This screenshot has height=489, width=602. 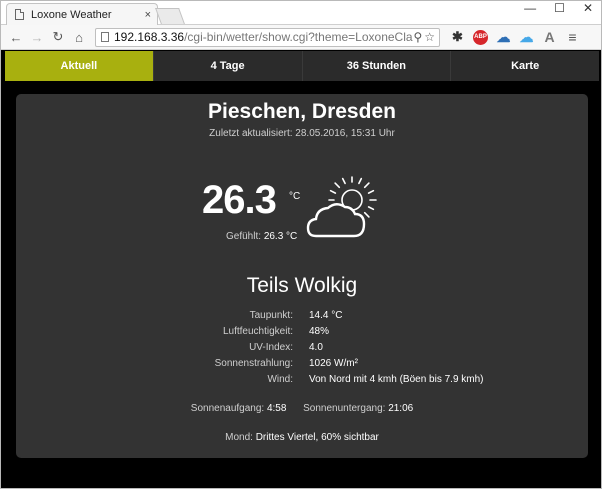 What do you see at coordinates (341, 207) in the screenshot?
I see `partly-cloudy-icon` at bounding box center [341, 207].